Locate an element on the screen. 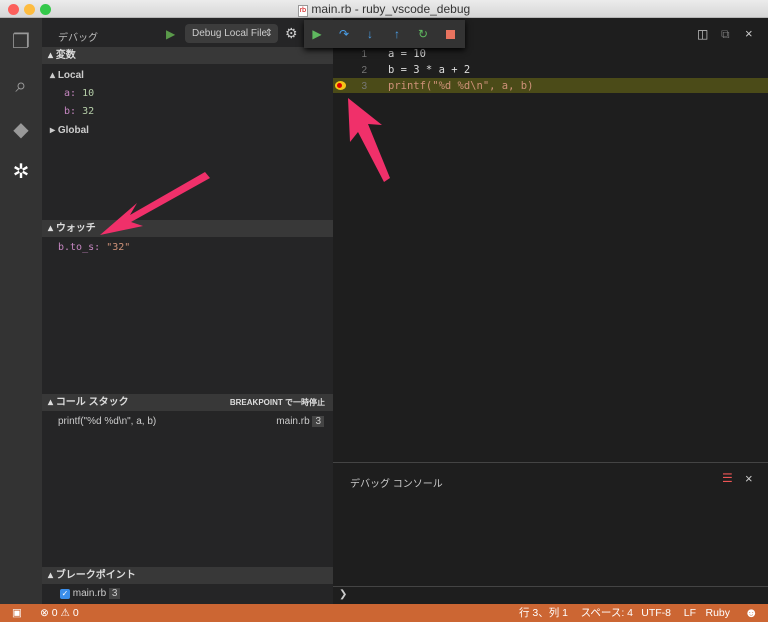 Image resolution: width=768 pixels, height=622 pixels. cursor-position: 行 3、列 1 is located at coordinates (543, 613).